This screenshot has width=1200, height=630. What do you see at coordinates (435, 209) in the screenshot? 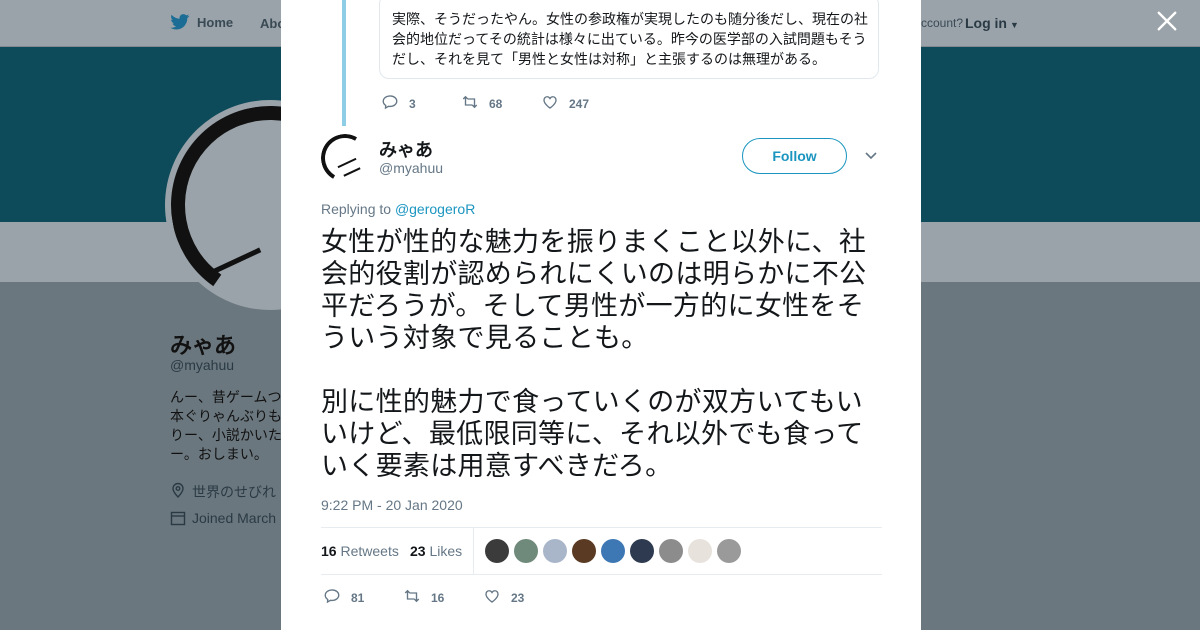
I see `replying-to-link: @gerogeroR` at bounding box center [435, 209].